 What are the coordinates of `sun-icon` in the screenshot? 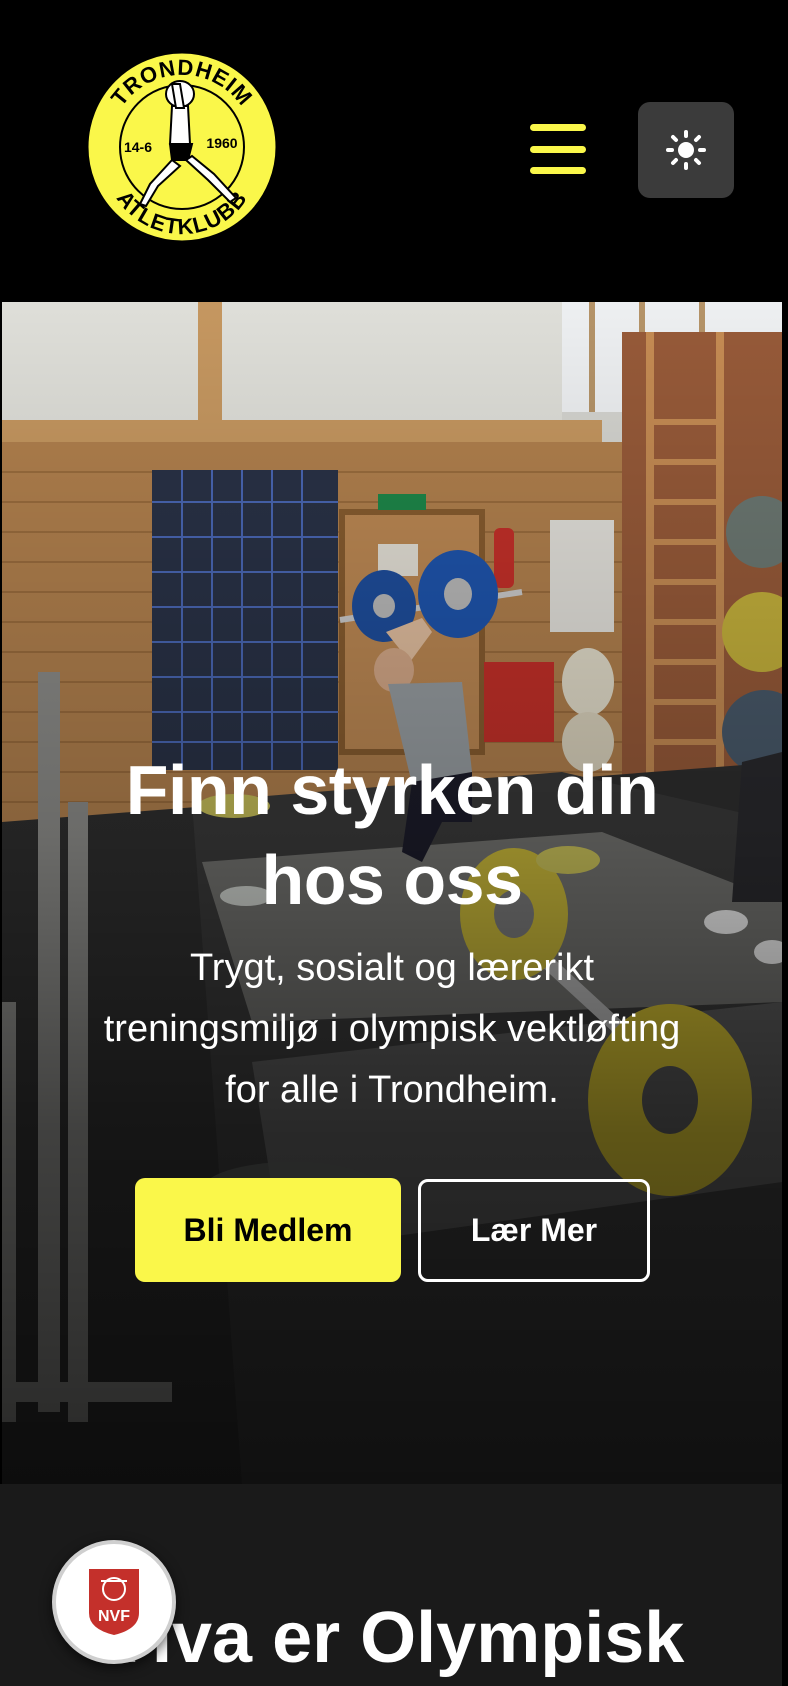 It's located at (686, 150).